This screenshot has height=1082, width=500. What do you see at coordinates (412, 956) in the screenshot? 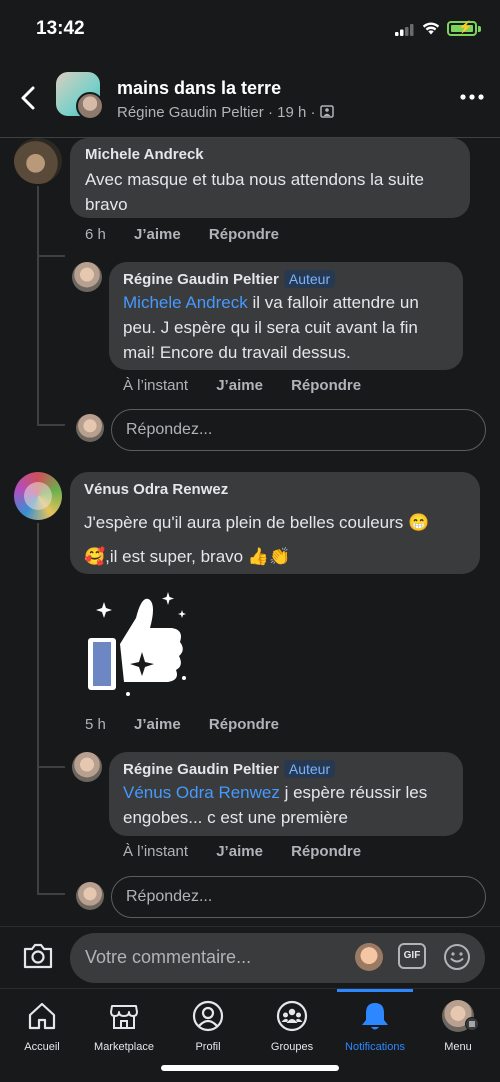
I see `gif-button: GIF` at bounding box center [412, 956].